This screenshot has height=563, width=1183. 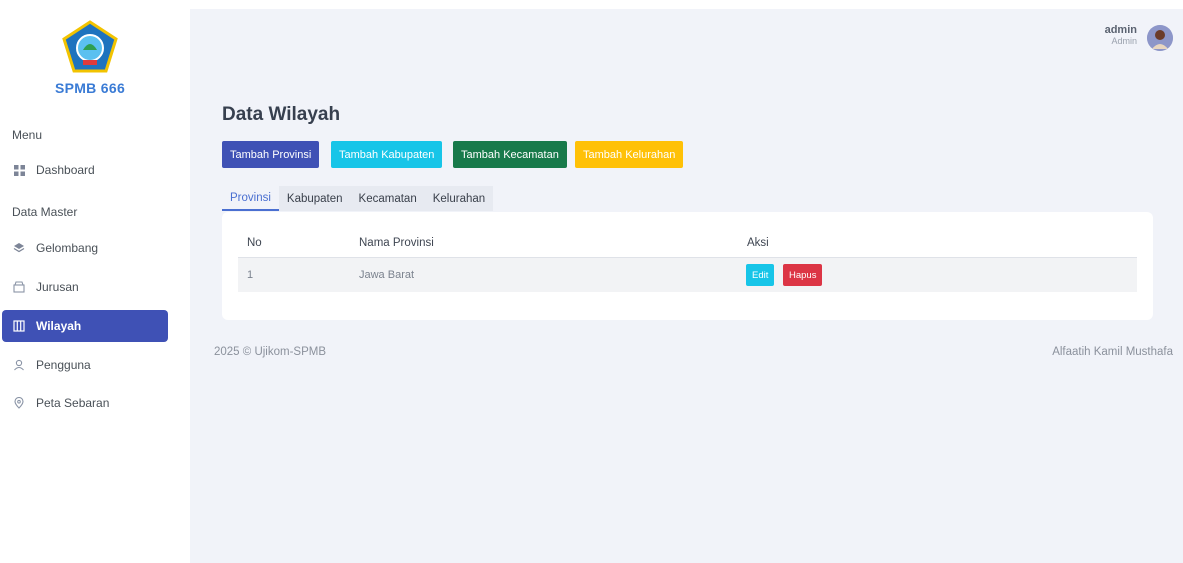 I want to click on add-kecamatan-button: Tambah Kecamatan, so click(x=510, y=154).